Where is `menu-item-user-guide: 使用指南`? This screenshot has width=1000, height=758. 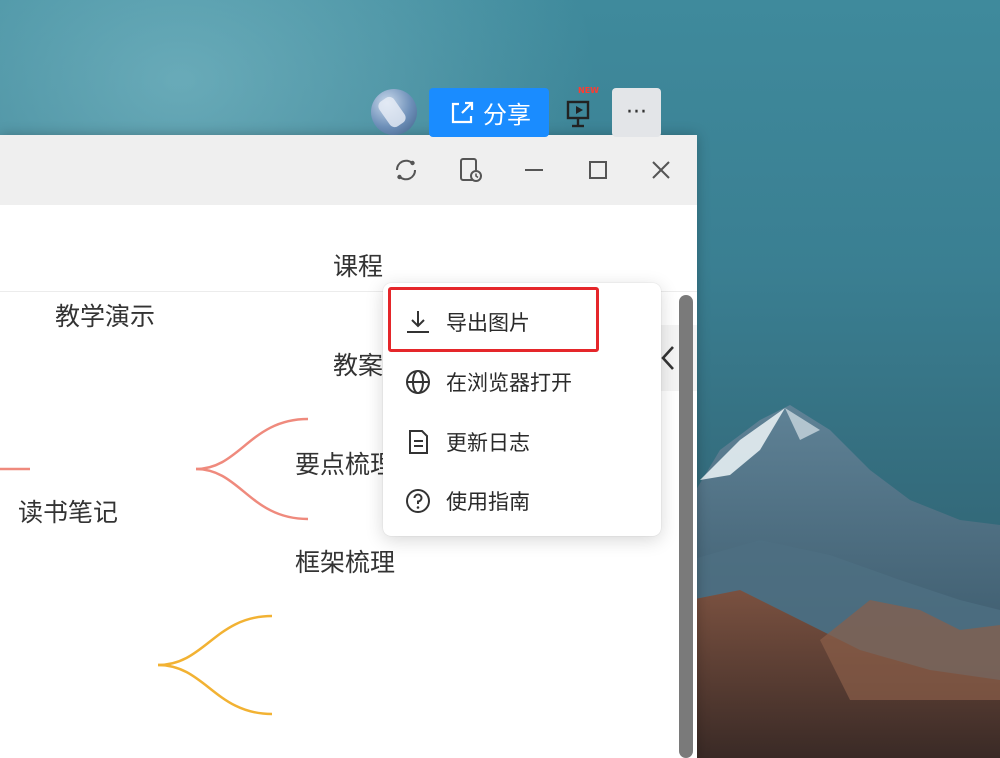
menu-item-user-guide: 使用指南 is located at coordinates (522, 501).